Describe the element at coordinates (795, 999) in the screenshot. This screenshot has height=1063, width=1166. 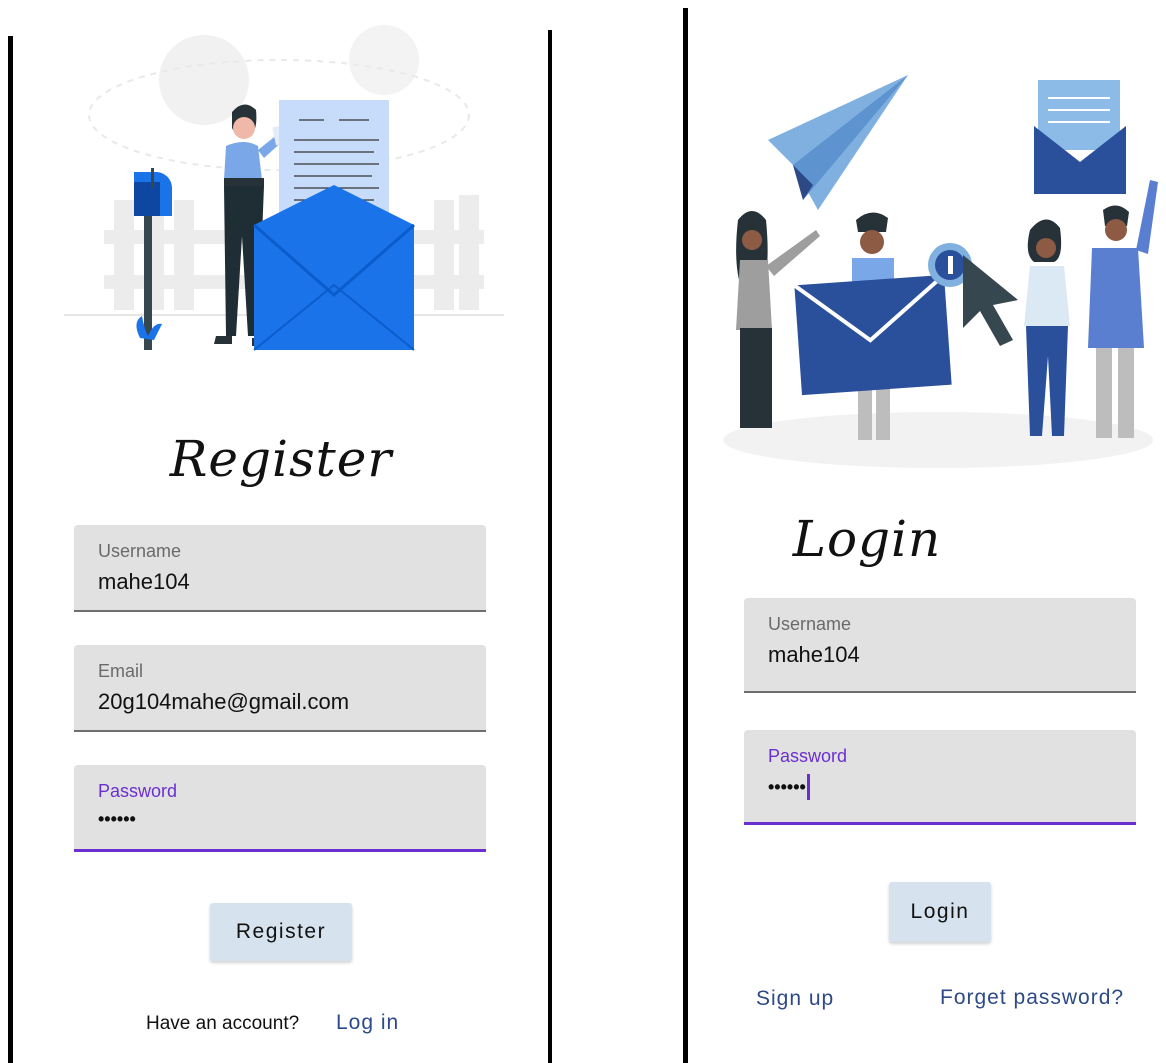
I see `signup-link: Sign up` at that location.